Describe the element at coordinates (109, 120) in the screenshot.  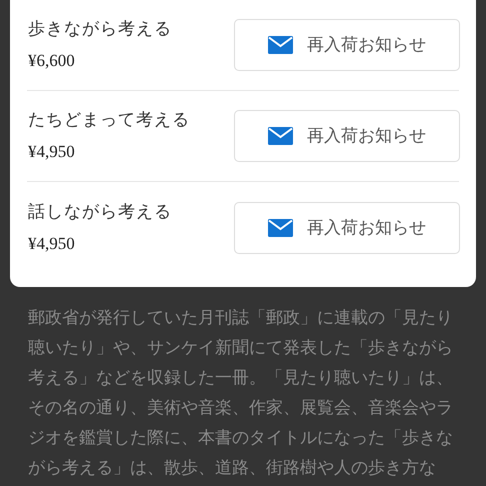
I see `product-title: たちどまって考える` at that location.